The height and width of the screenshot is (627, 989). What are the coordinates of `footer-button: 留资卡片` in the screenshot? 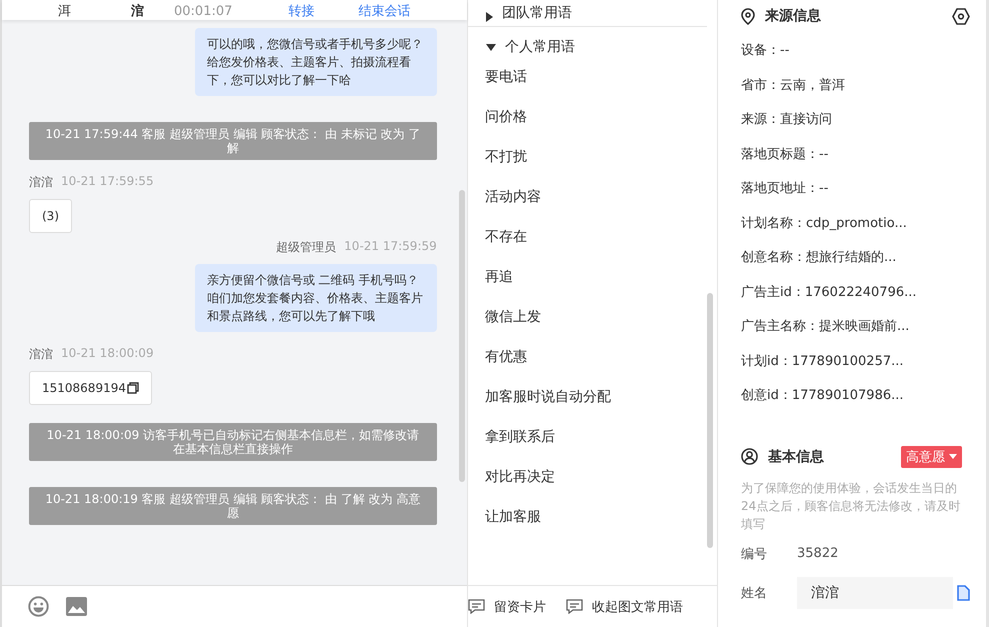 It's located at (507, 607).